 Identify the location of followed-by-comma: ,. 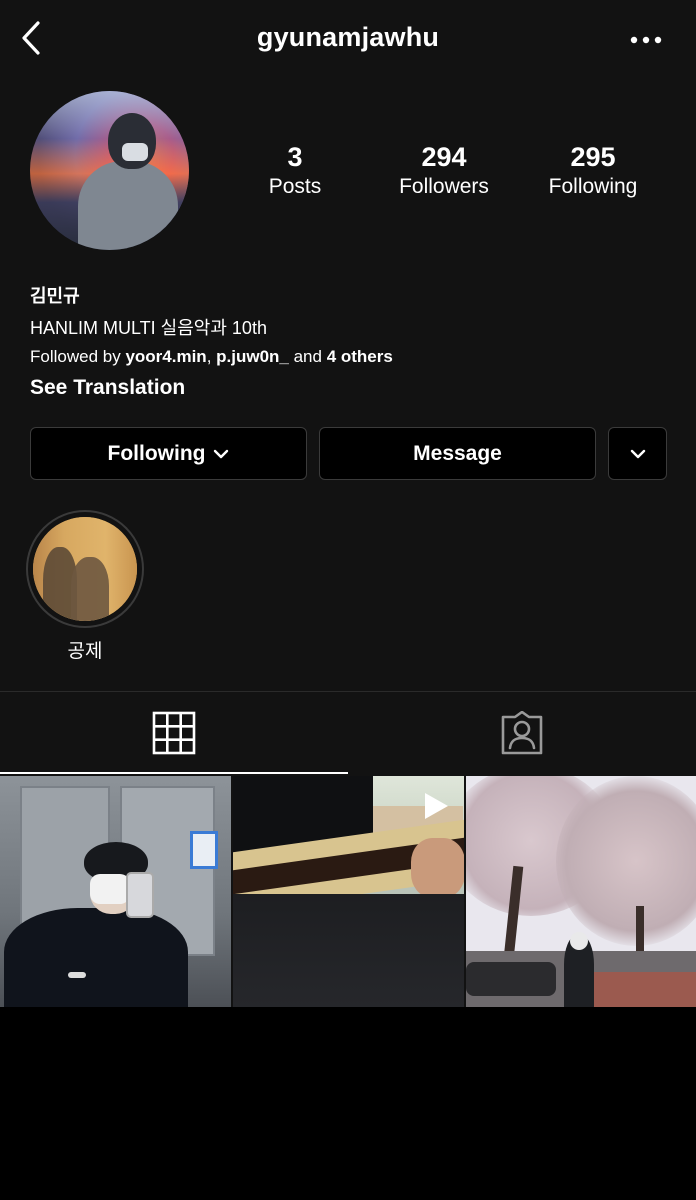
(211, 356).